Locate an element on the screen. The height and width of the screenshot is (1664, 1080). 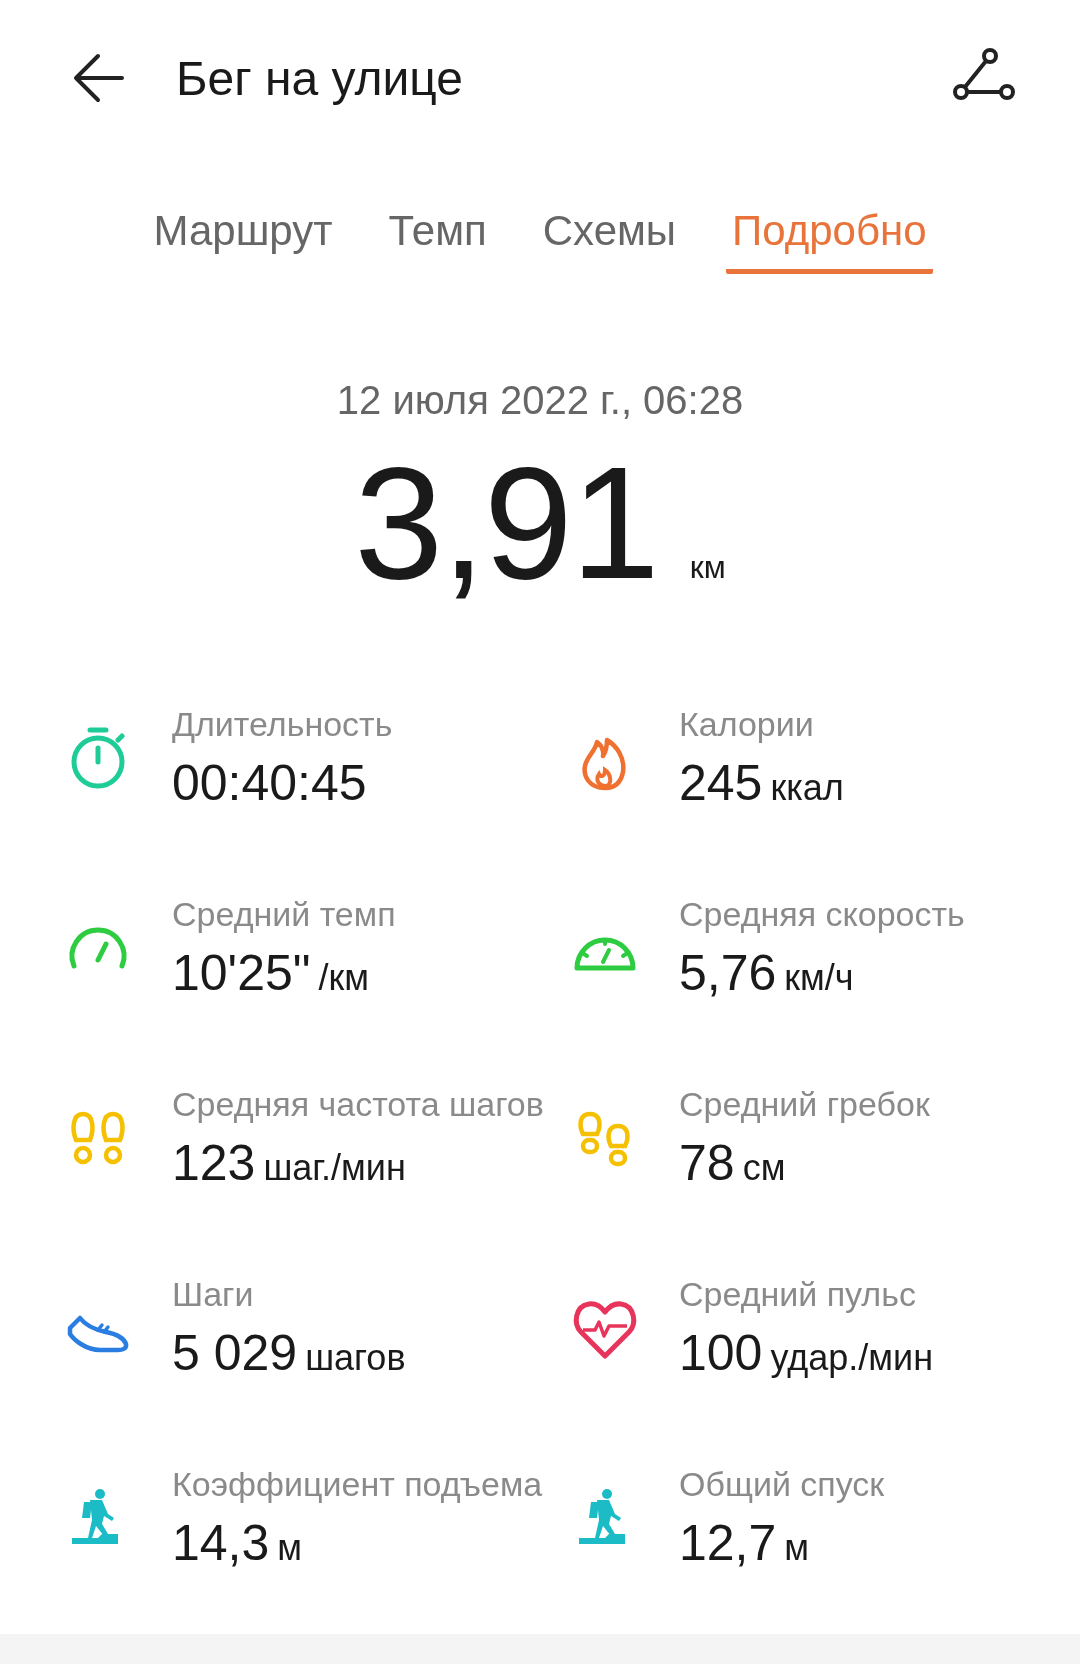
stat-value: 5 029 is located at coordinates (235, 1352).